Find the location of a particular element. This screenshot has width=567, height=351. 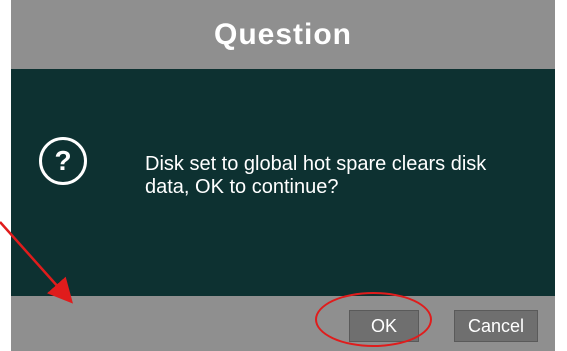

arrow-annotation is located at coordinates (37, 262).